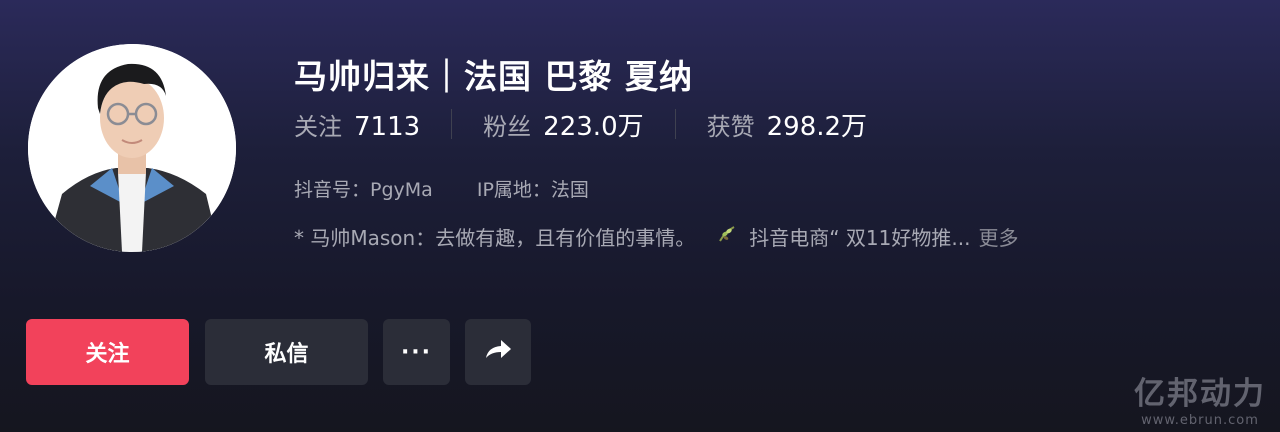 This screenshot has height=432, width=1280. I want to click on bio-more-link: 更多, so click(998, 236).